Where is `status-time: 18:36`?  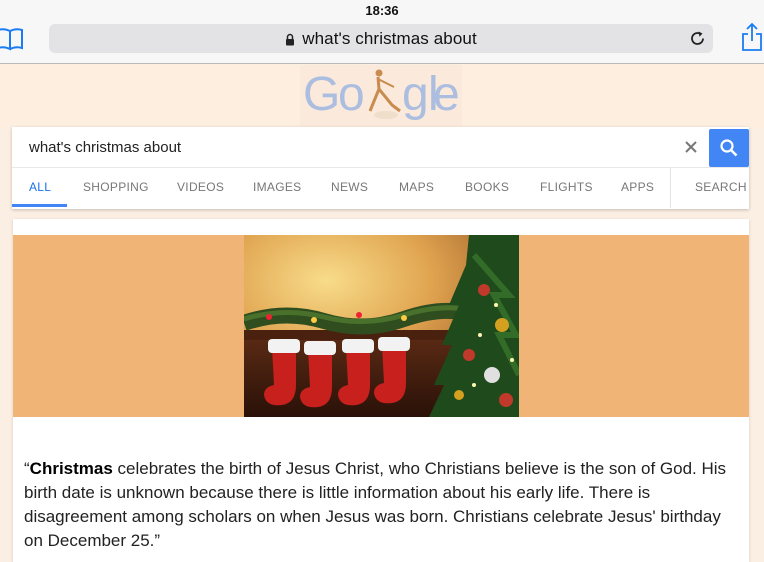 status-time: 18:36 is located at coordinates (382, 10).